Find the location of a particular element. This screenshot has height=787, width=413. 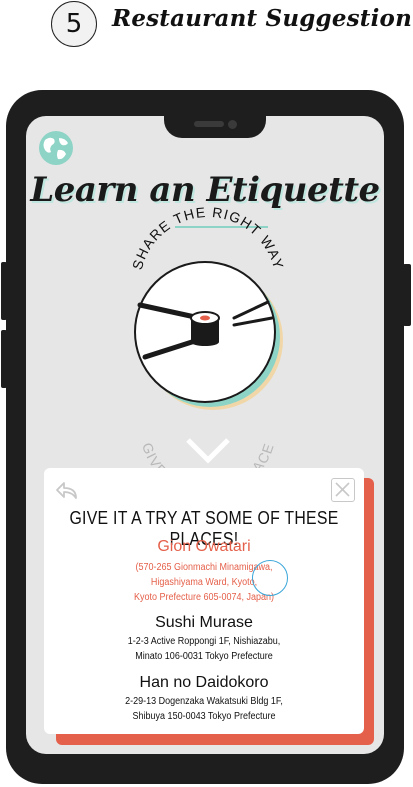

close-icon is located at coordinates (343, 490).